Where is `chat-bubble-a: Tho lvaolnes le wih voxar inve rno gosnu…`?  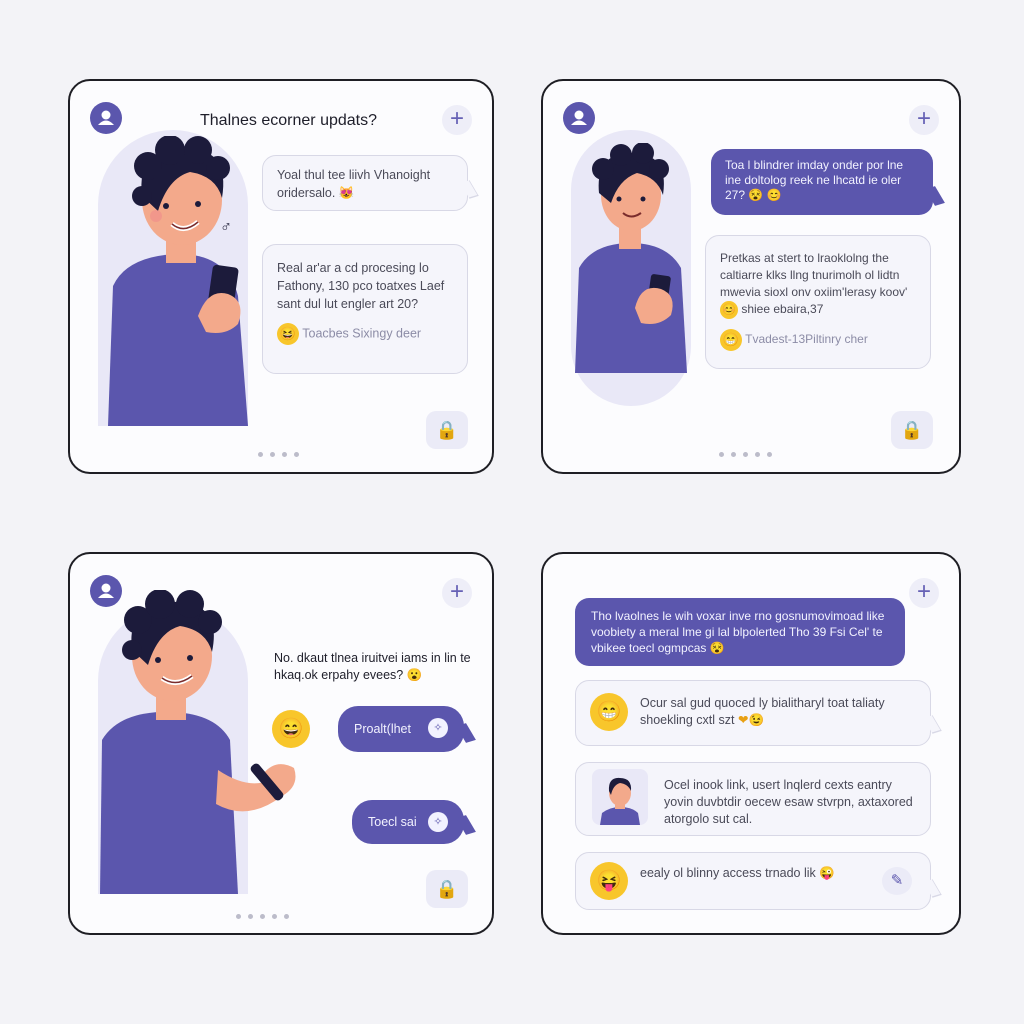
chat-bubble-a: Tho lvaolnes le wih voxar inve rno gosnu… is located at coordinates (740, 632).